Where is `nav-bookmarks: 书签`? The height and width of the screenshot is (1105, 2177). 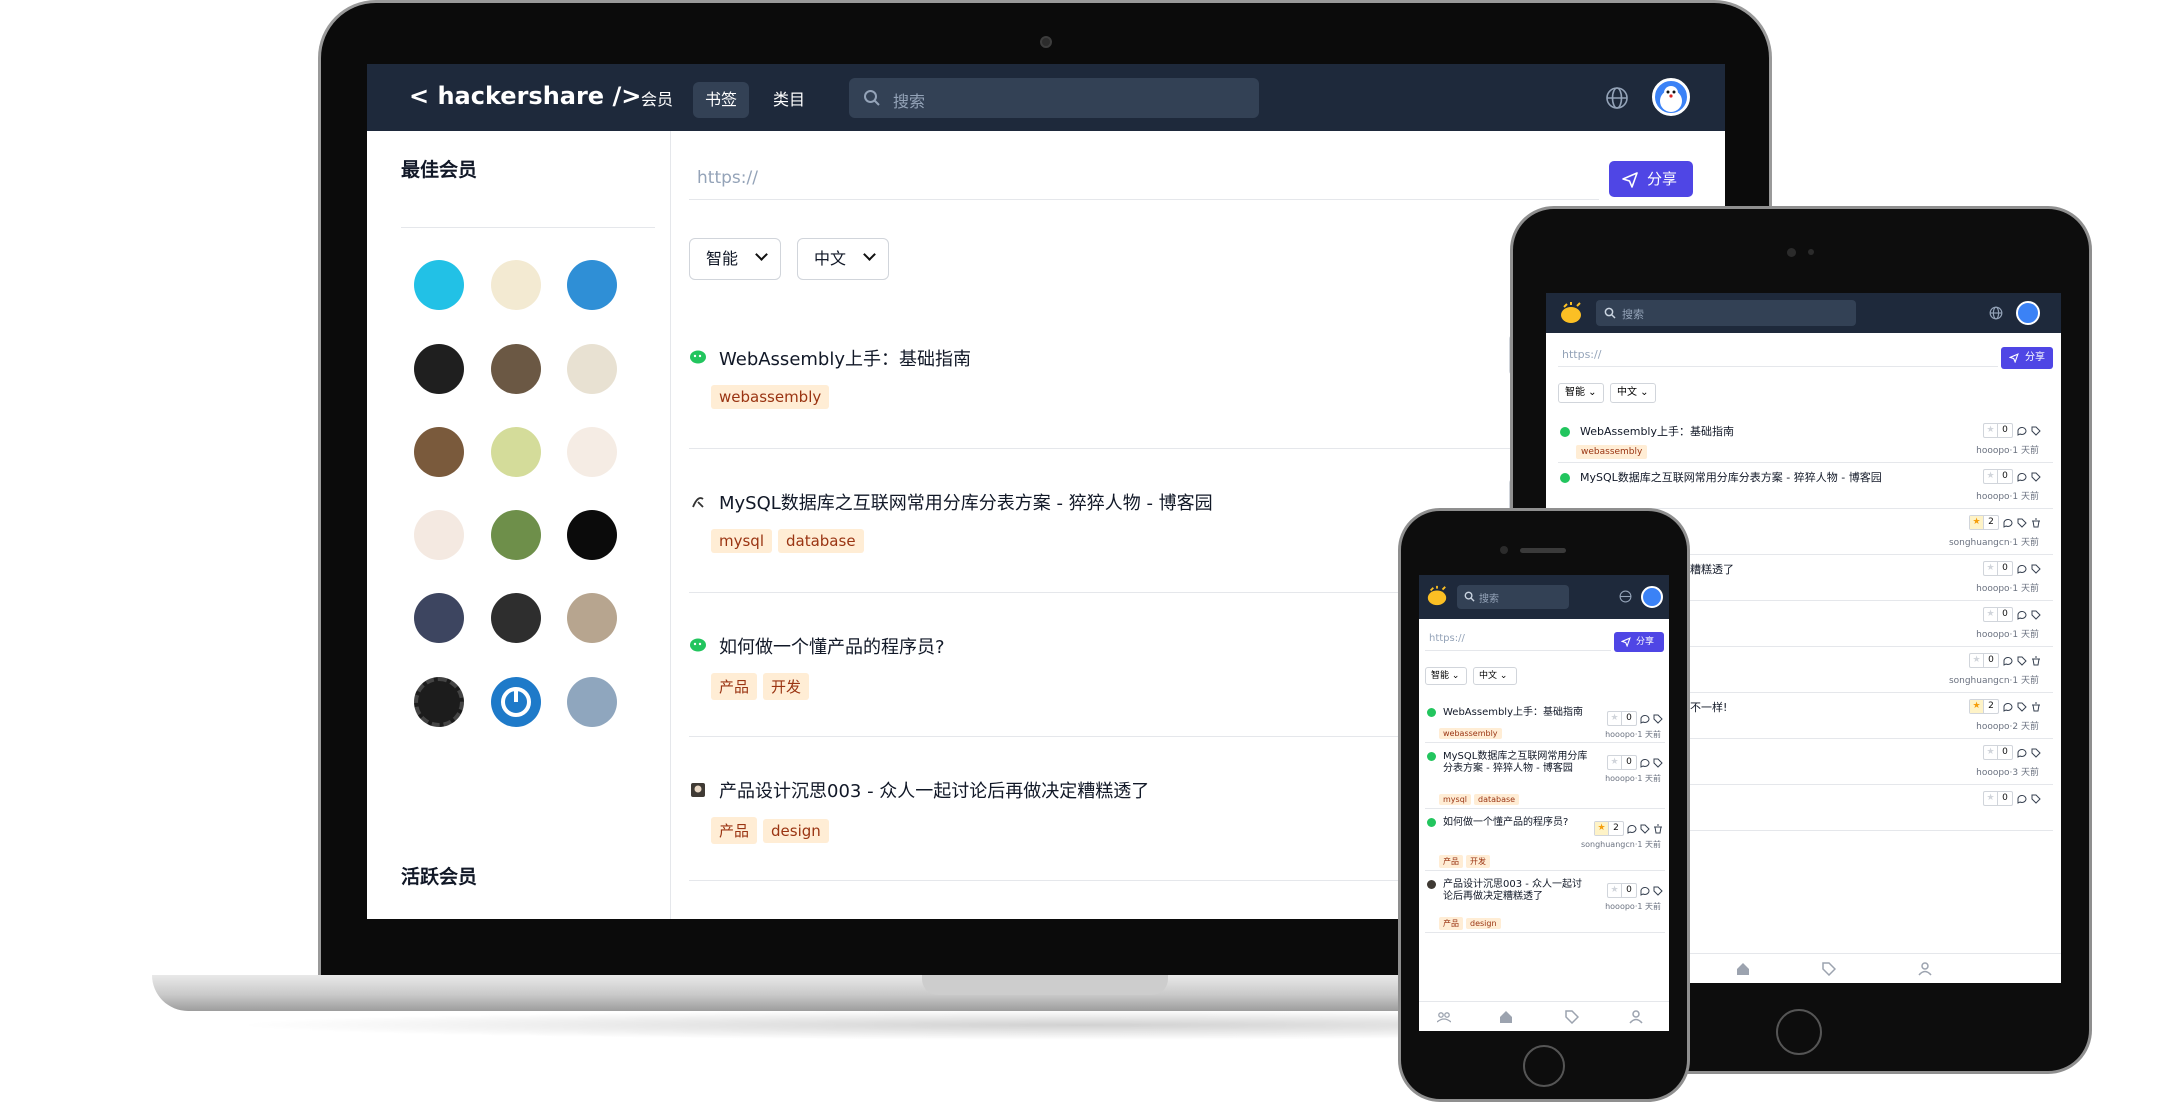 nav-bookmarks: 书签 is located at coordinates (721, 100).